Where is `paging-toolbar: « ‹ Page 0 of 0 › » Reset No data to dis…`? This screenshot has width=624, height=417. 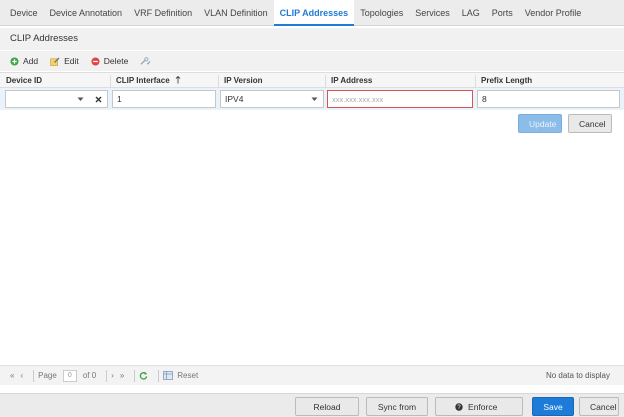 paging-toolbar: « ‹ Page 0 of 0 › » Reset No data to dis… is located at coordinates (312, 375).